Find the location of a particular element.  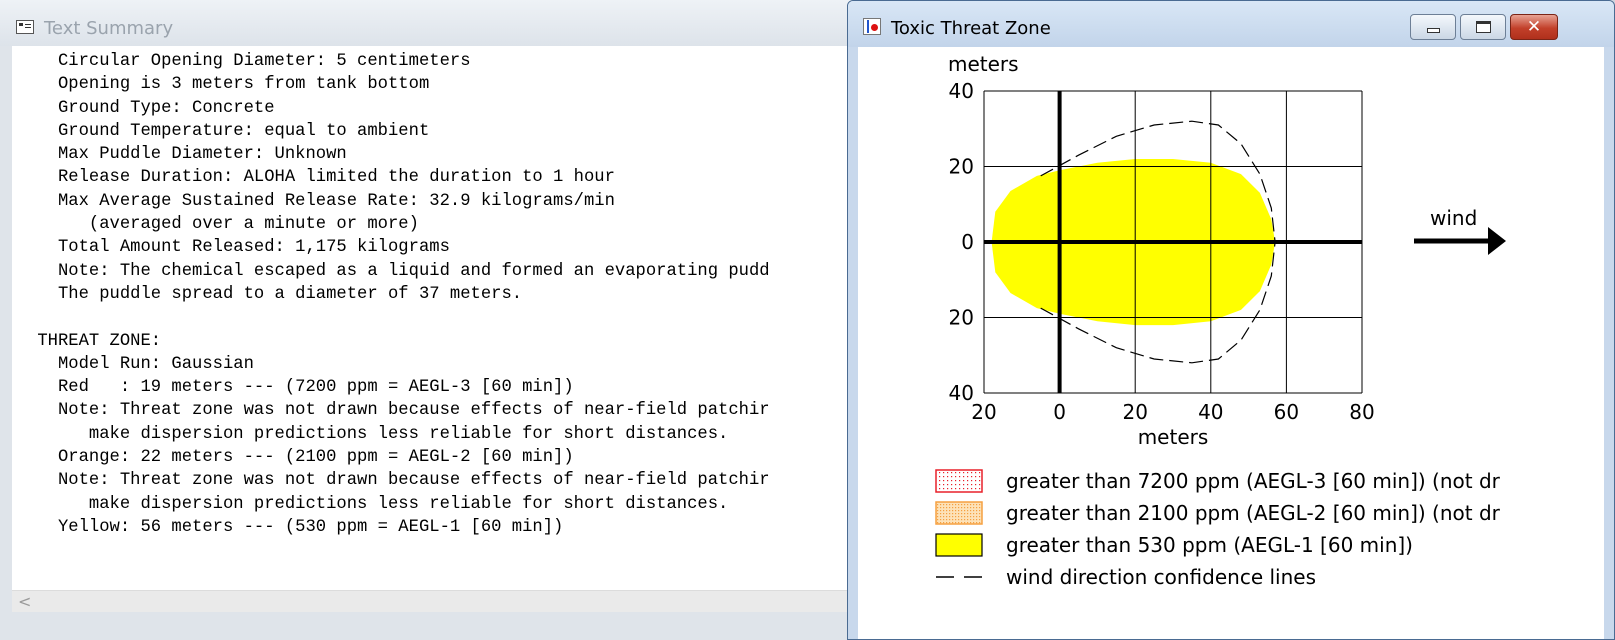

x-tick-label: 40 is located at coordinates (1210, 412).